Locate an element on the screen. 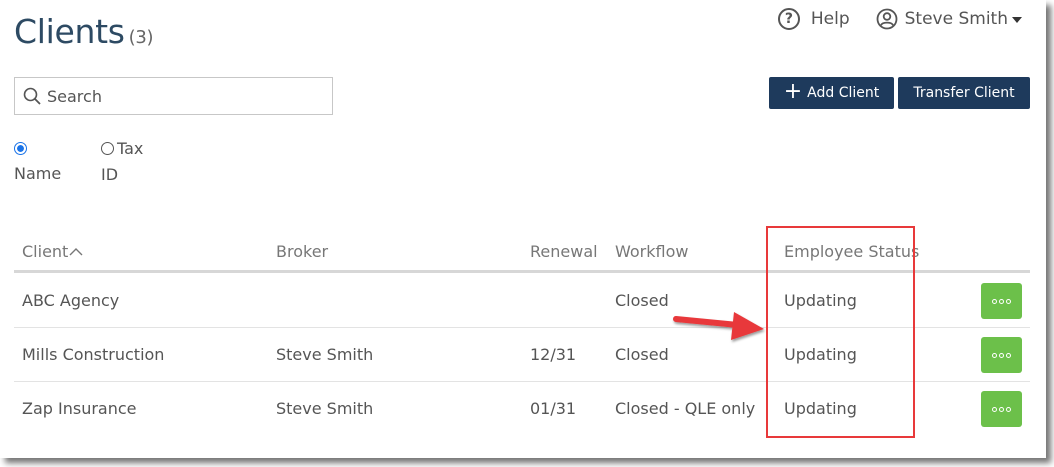 The image size is (1054, 467). search-icon is located at coordinates (32, 96).